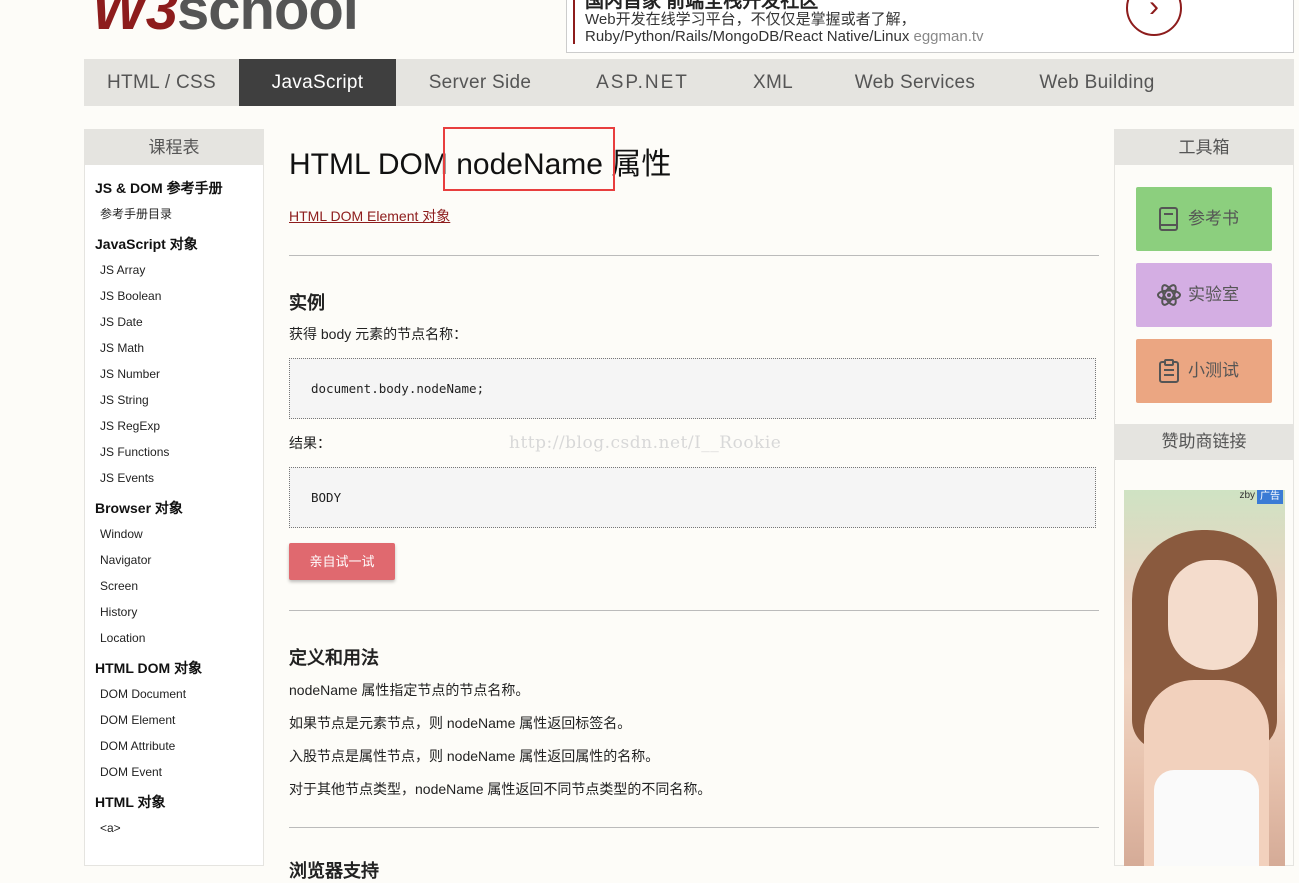 This screenshot has width=1299, height=883. What do you see at coordinates (179, 828) in the screenshot?
I see `sidebar-item-a-tag: <a>` at bounding box center [179, 828].